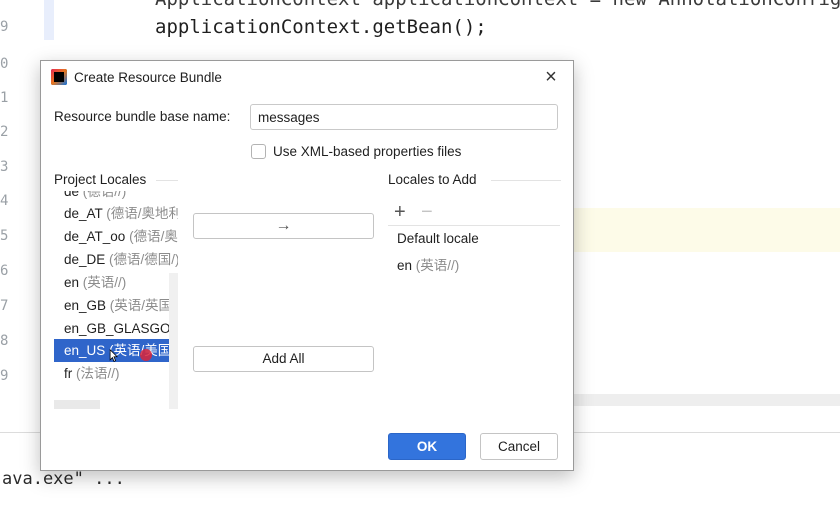  I want to click on gutter-change-marker, so click(49, 20).